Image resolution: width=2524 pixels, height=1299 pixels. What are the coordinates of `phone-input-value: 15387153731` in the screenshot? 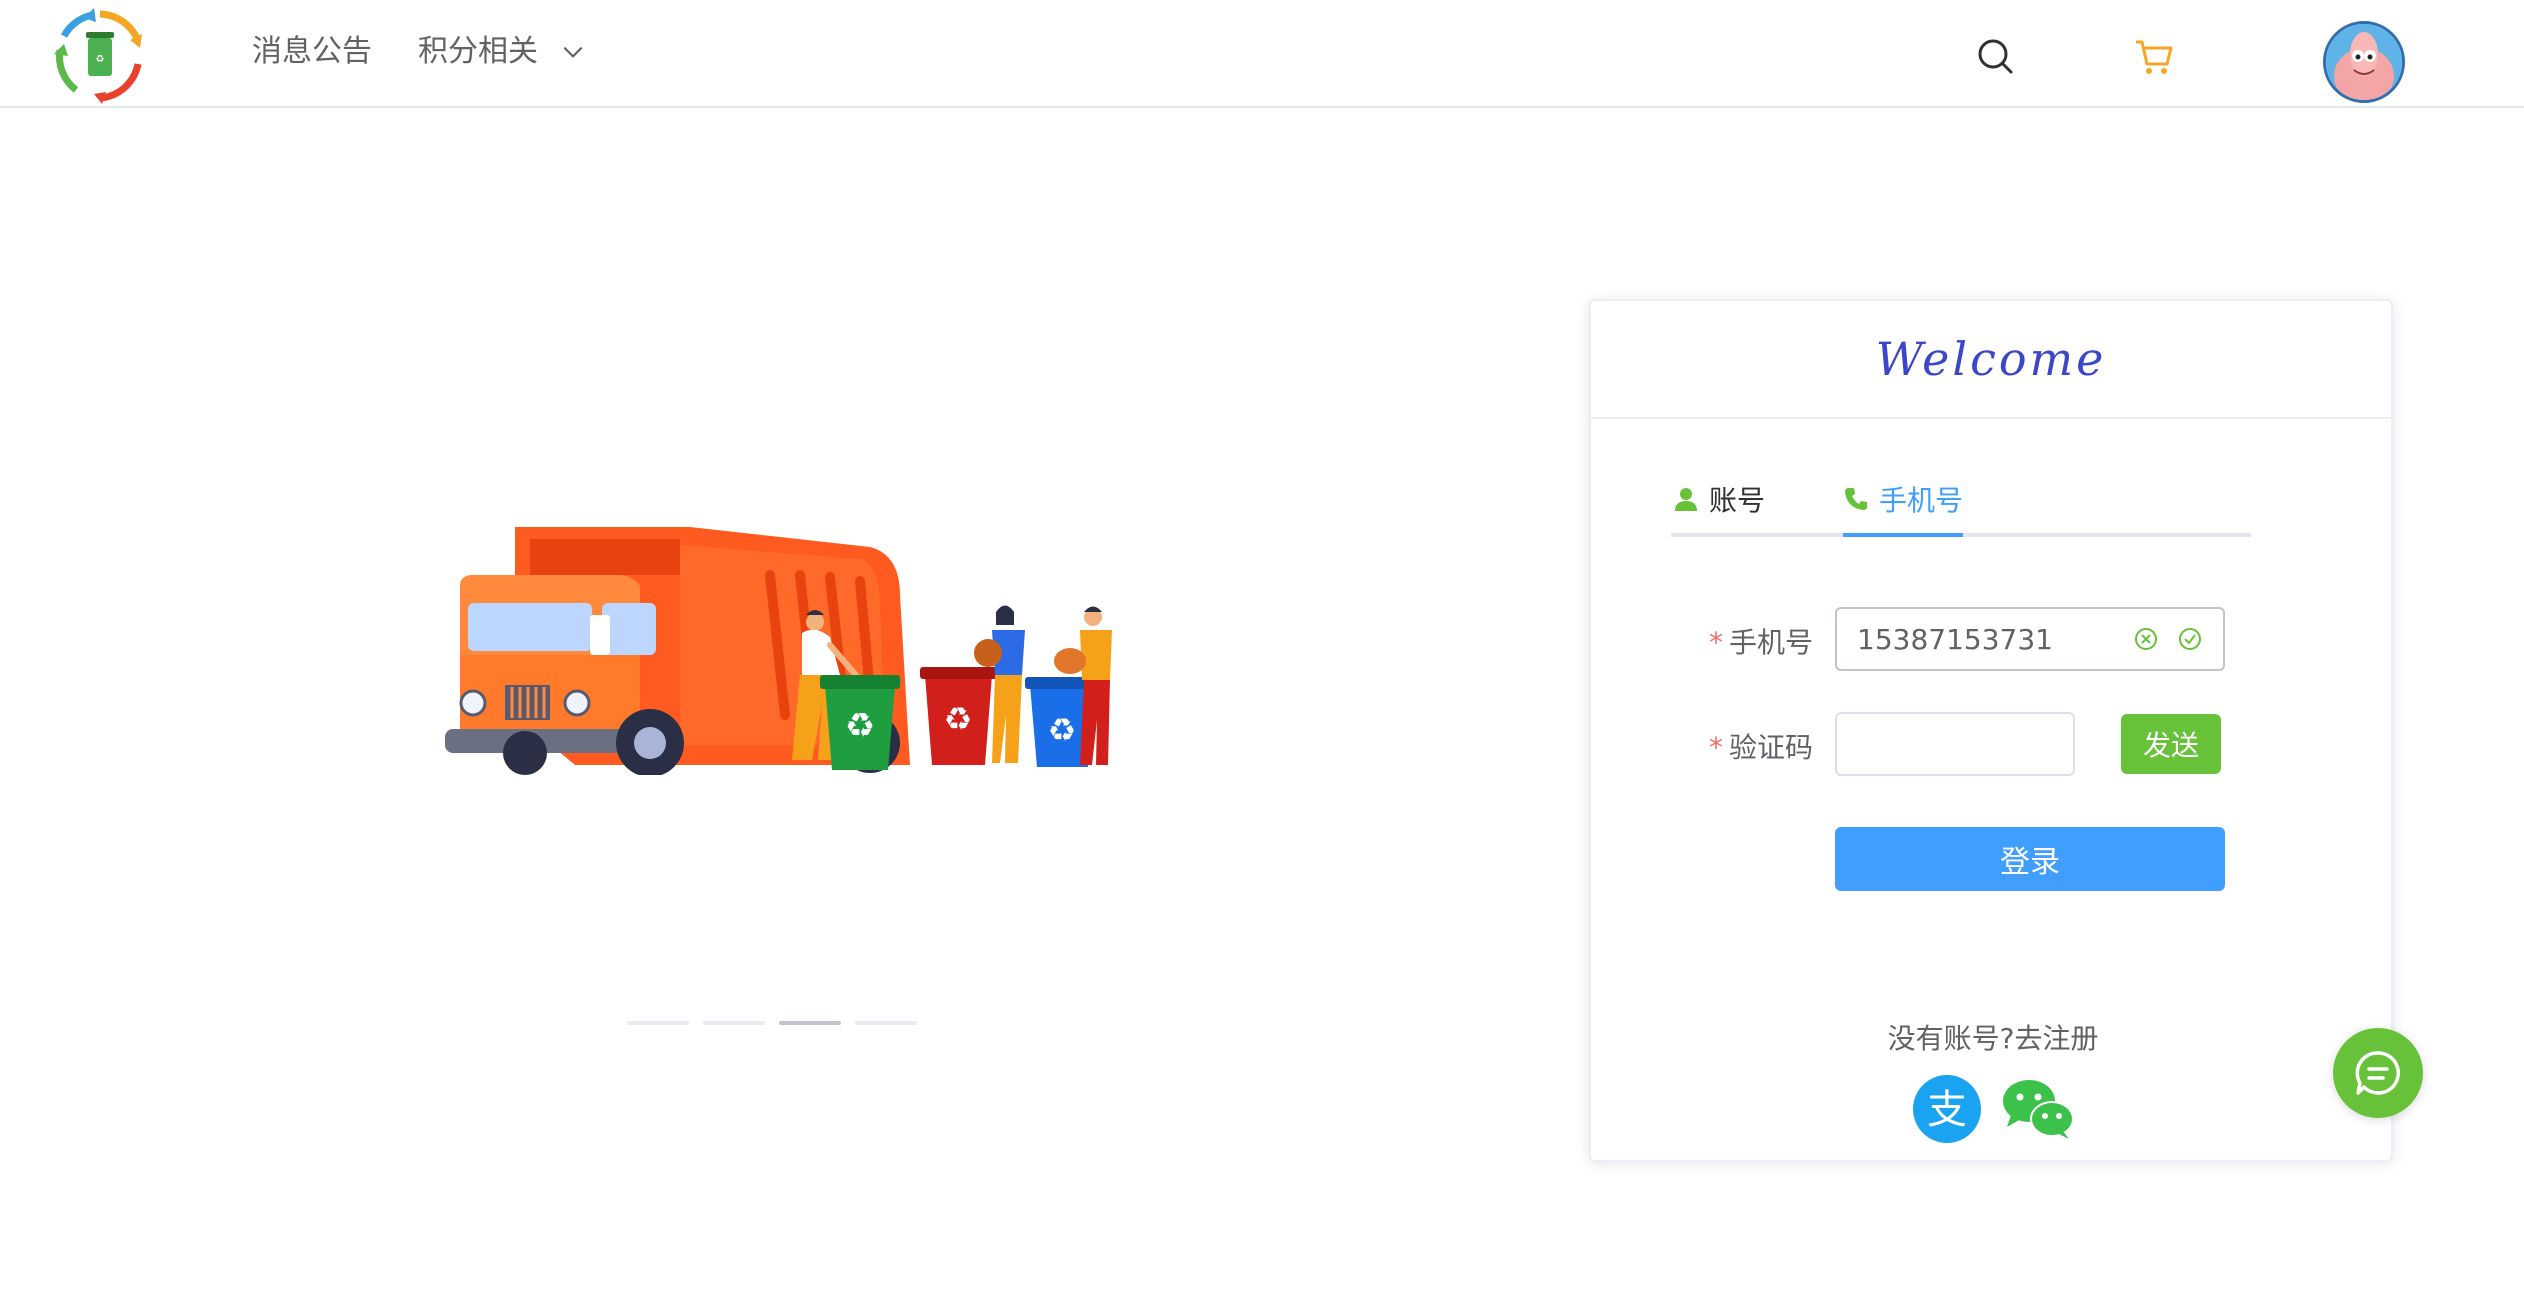 It's located at (1955, 639).